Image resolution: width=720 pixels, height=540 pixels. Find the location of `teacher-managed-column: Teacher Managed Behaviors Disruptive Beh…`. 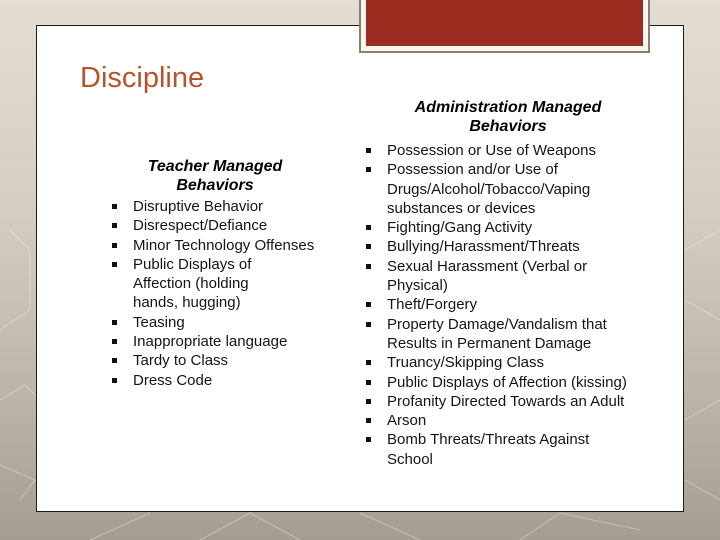

teacher-managed-column: Teacher Managed Behaviors Disruptive Beh… is located at coordinates (215, 273).